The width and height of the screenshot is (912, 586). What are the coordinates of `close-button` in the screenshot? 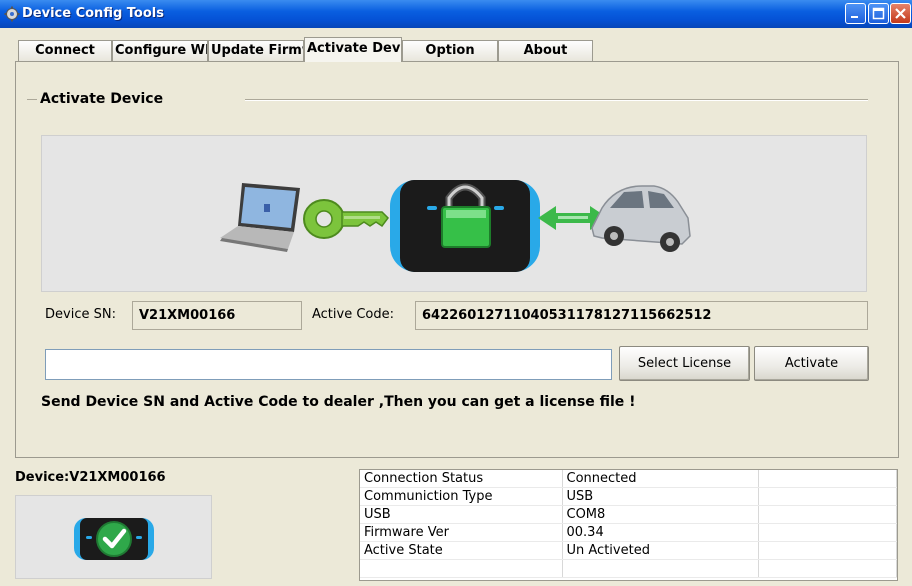 It's located at (900, 13).